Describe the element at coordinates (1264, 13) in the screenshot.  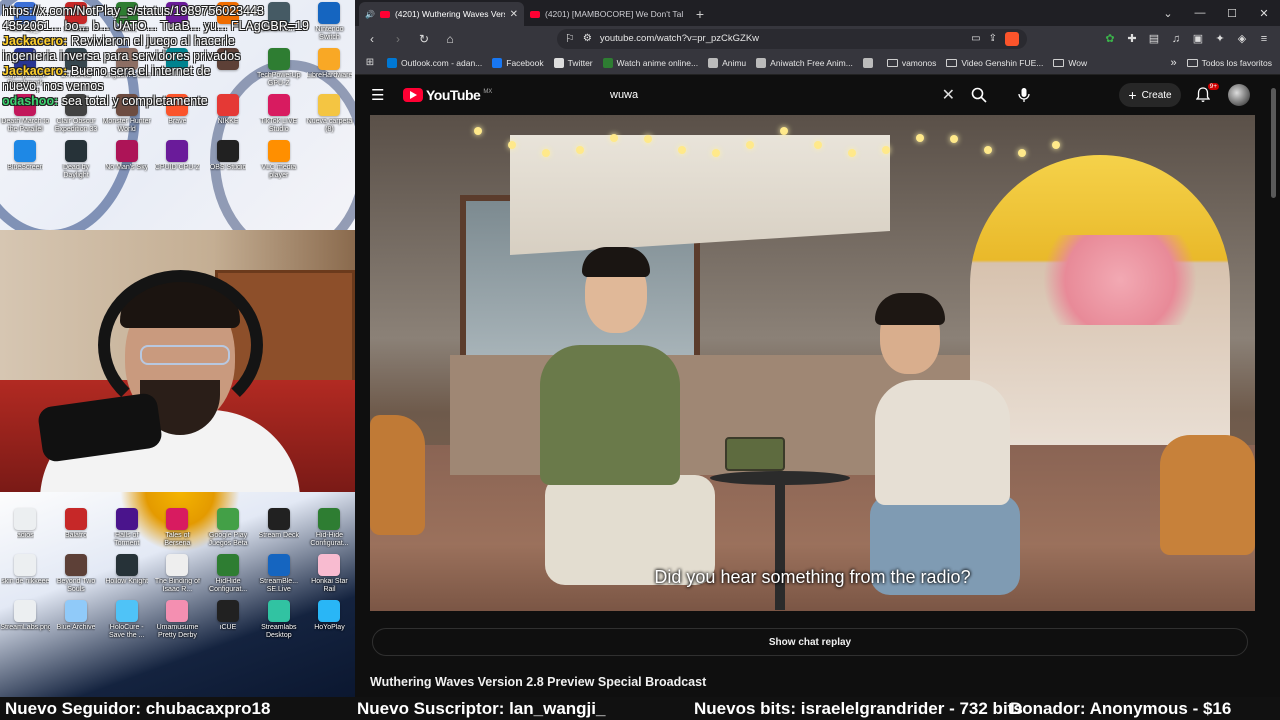
I see `close-window-button: ✕` at that location.